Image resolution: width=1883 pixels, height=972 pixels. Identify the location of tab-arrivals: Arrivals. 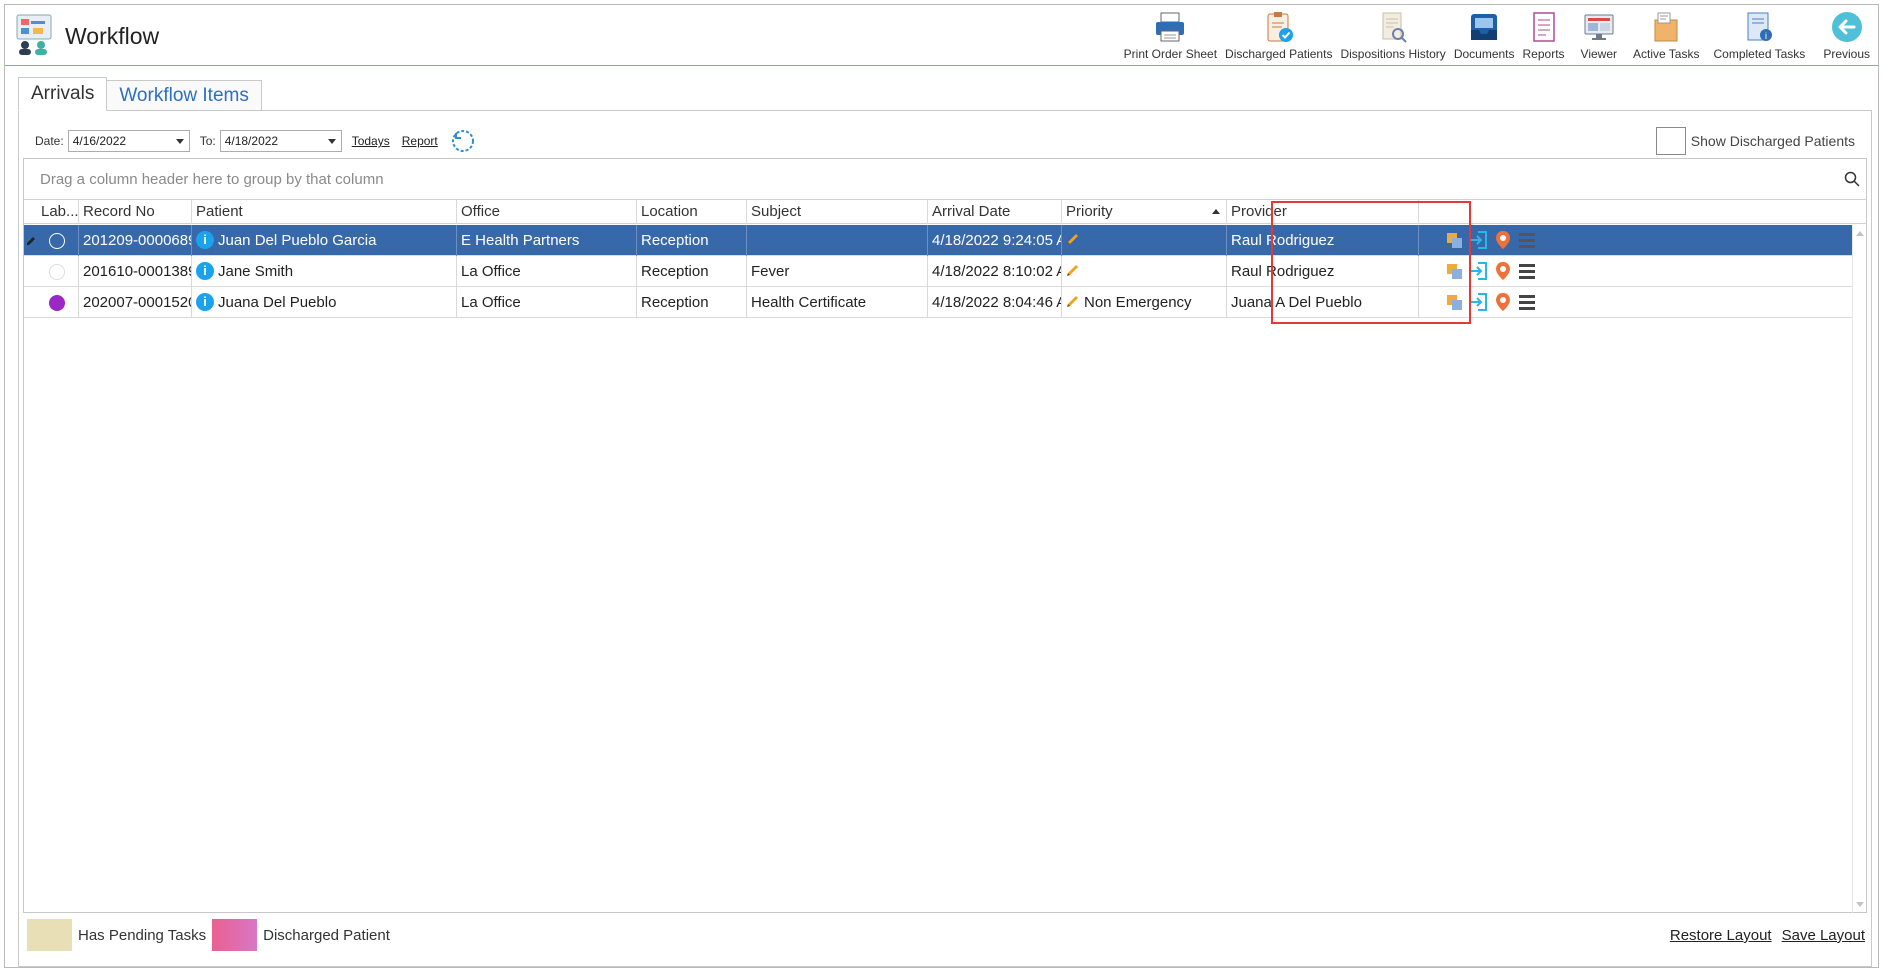
(63, 94).